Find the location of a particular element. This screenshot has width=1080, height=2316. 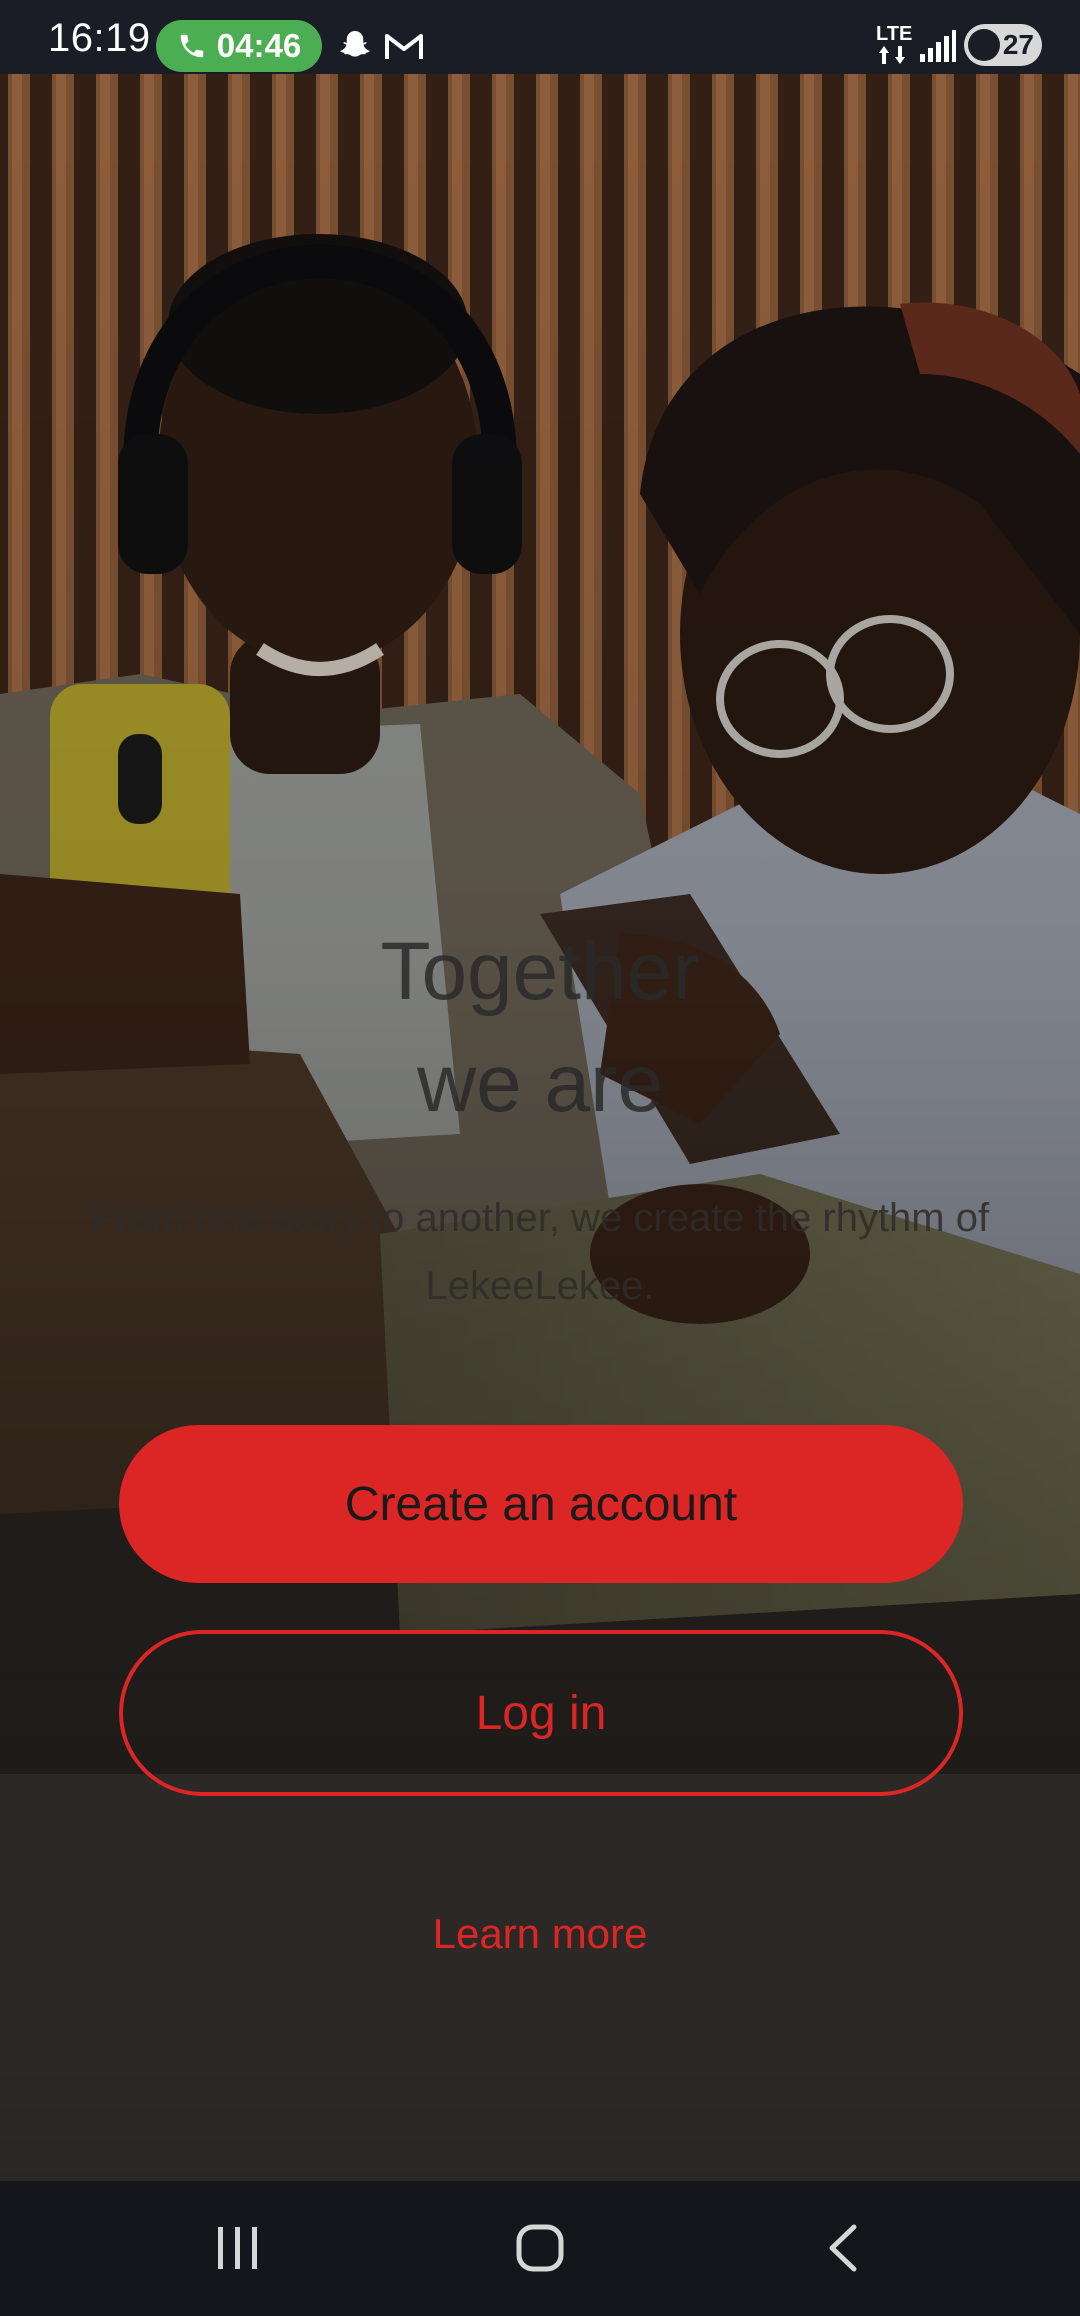

battery-saver-leaf-icon is located at coordinates (984, 45).